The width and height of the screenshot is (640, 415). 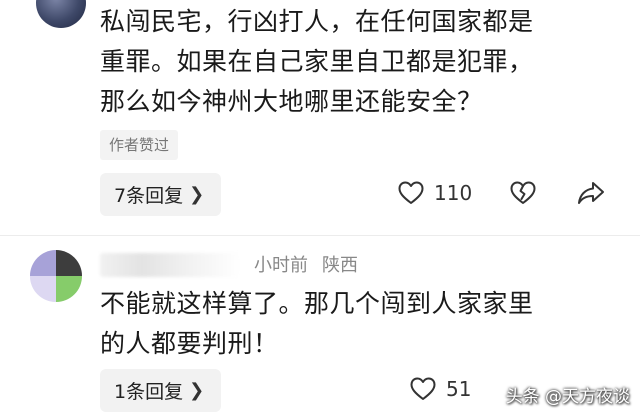 I want to click on view-replies-button: 1条回复 ❯, so click(x=160, y=390).